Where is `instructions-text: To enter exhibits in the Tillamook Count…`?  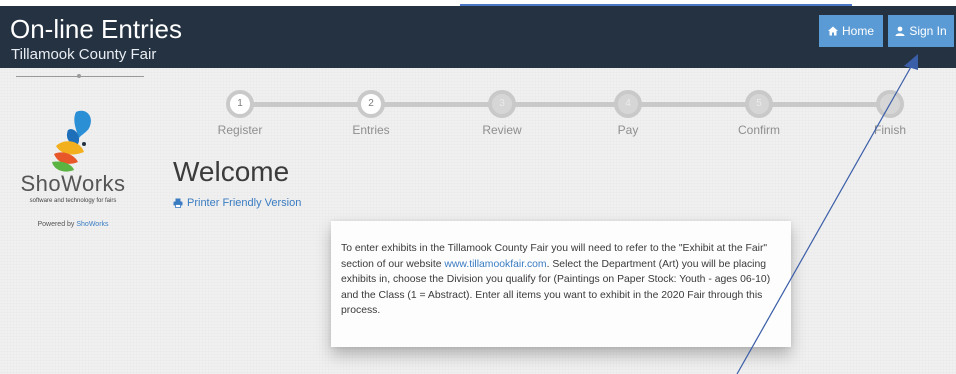 instructions-text: To enter exhibits in the Tillamook Count… is located at coordinates (561, 280).